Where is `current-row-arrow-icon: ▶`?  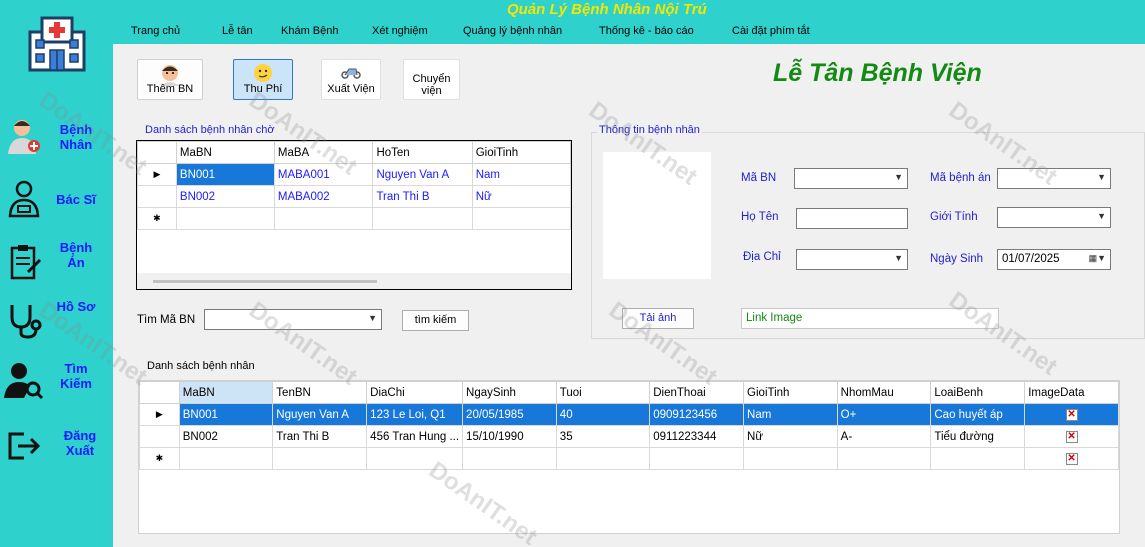 current-row-arrow-icon: ▶ is located at coordinates (157, 174).